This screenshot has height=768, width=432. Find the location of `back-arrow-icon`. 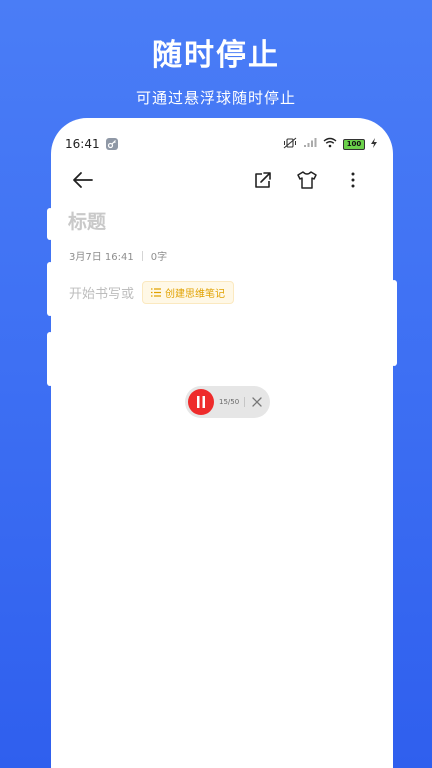

back-arrow-icon is located at coordinates (83, 180).